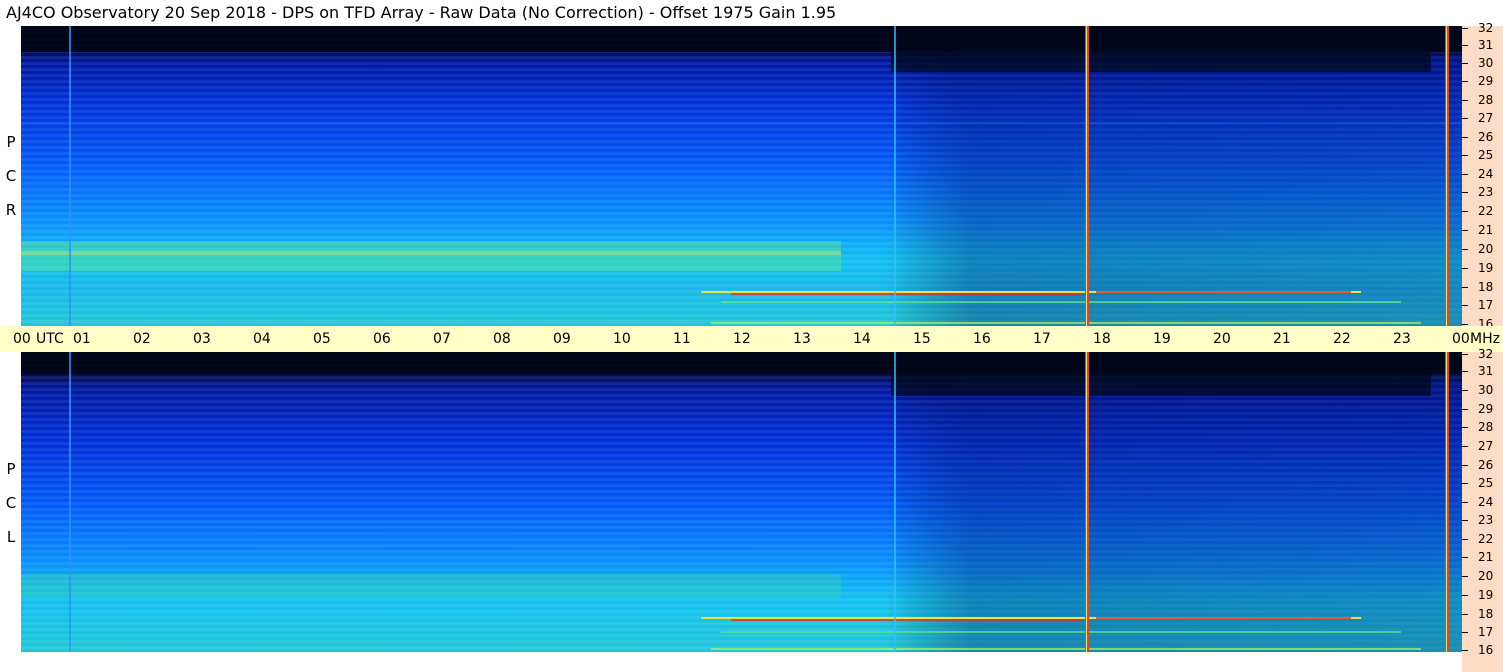 The image size is (1503, 672). What do you see at coordinates (1042, 339) in the screenshot?
I see `time-tick-label: 17` at bounding box center [1042, 339].